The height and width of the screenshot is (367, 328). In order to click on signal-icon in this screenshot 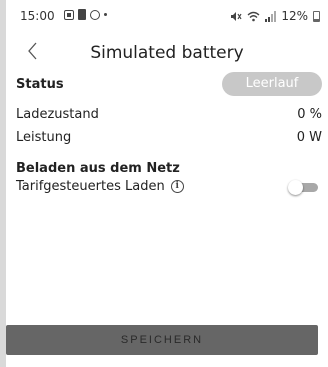, I will do `click(271, 16)`.